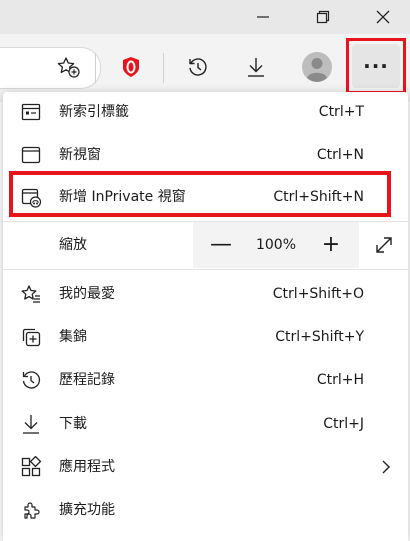 The height and width of the screenshot is (541, 410). I want to click on close-icon, so click(383, 17).